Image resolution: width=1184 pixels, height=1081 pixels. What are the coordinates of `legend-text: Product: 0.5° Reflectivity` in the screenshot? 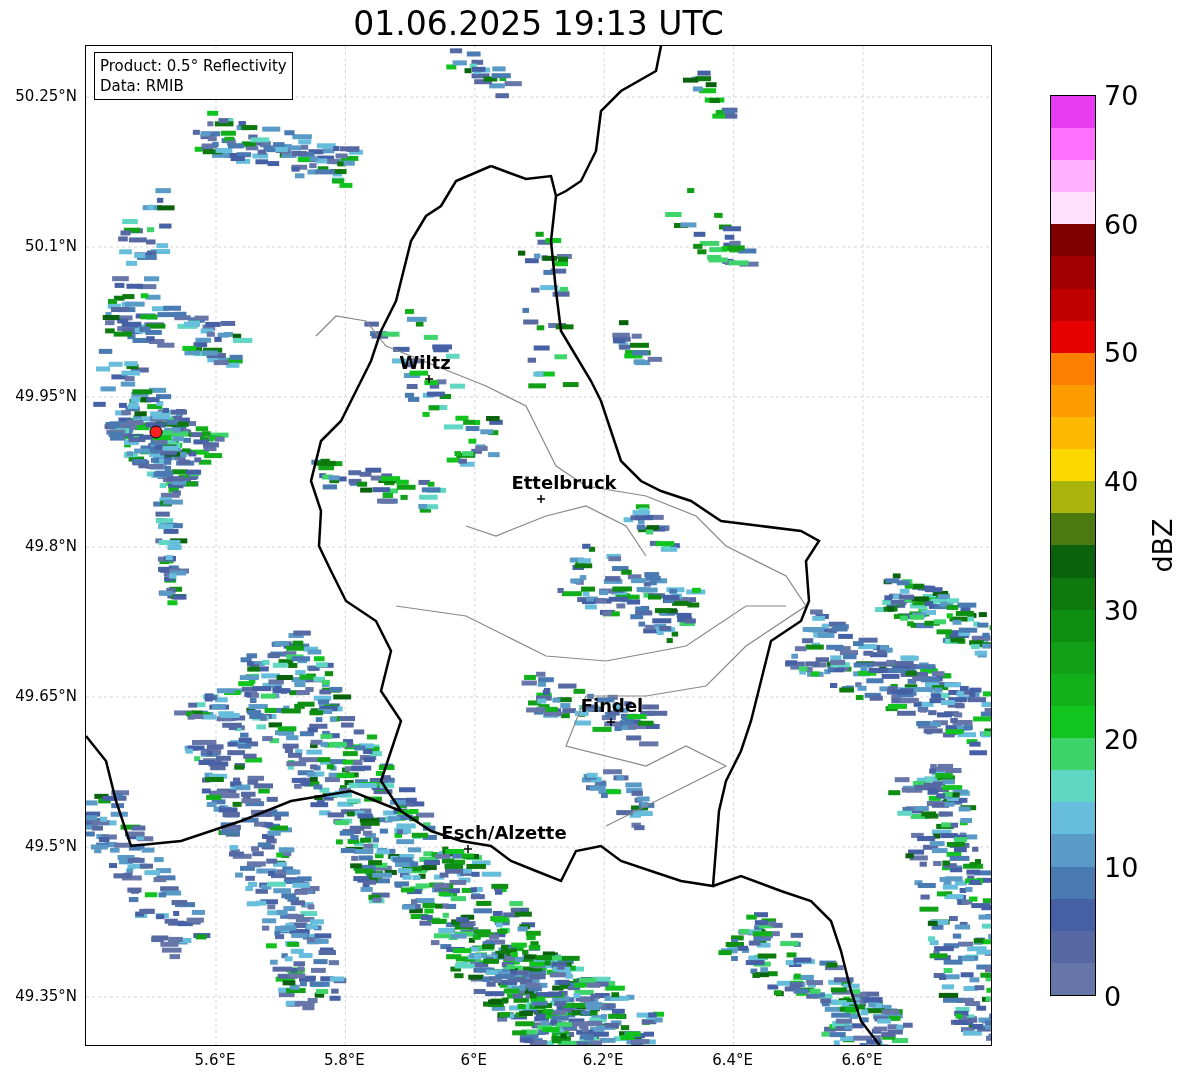 It's located at (193, 66).